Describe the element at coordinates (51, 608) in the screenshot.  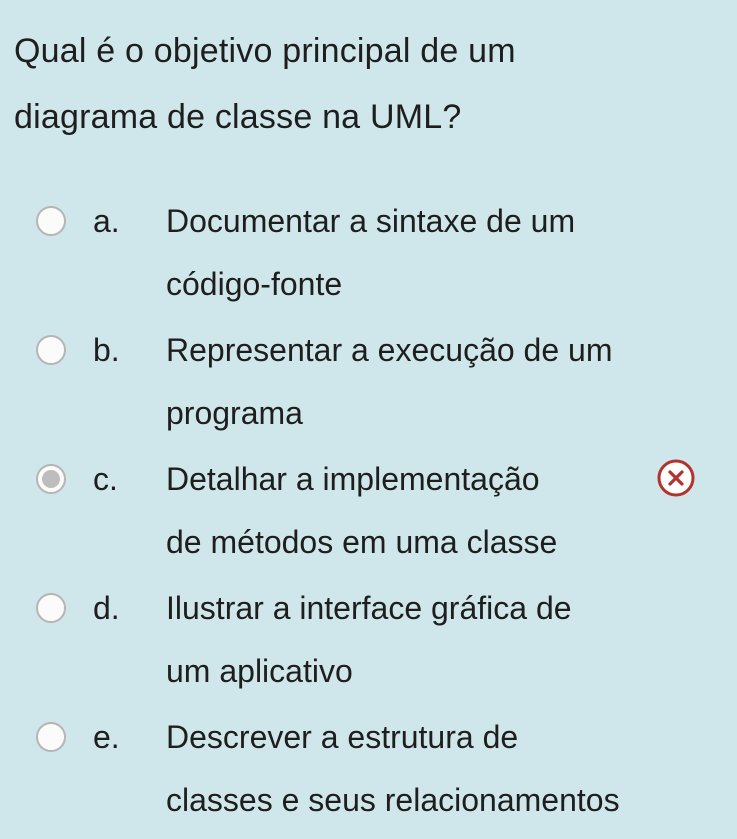
I see `radio-button-d` at that location.